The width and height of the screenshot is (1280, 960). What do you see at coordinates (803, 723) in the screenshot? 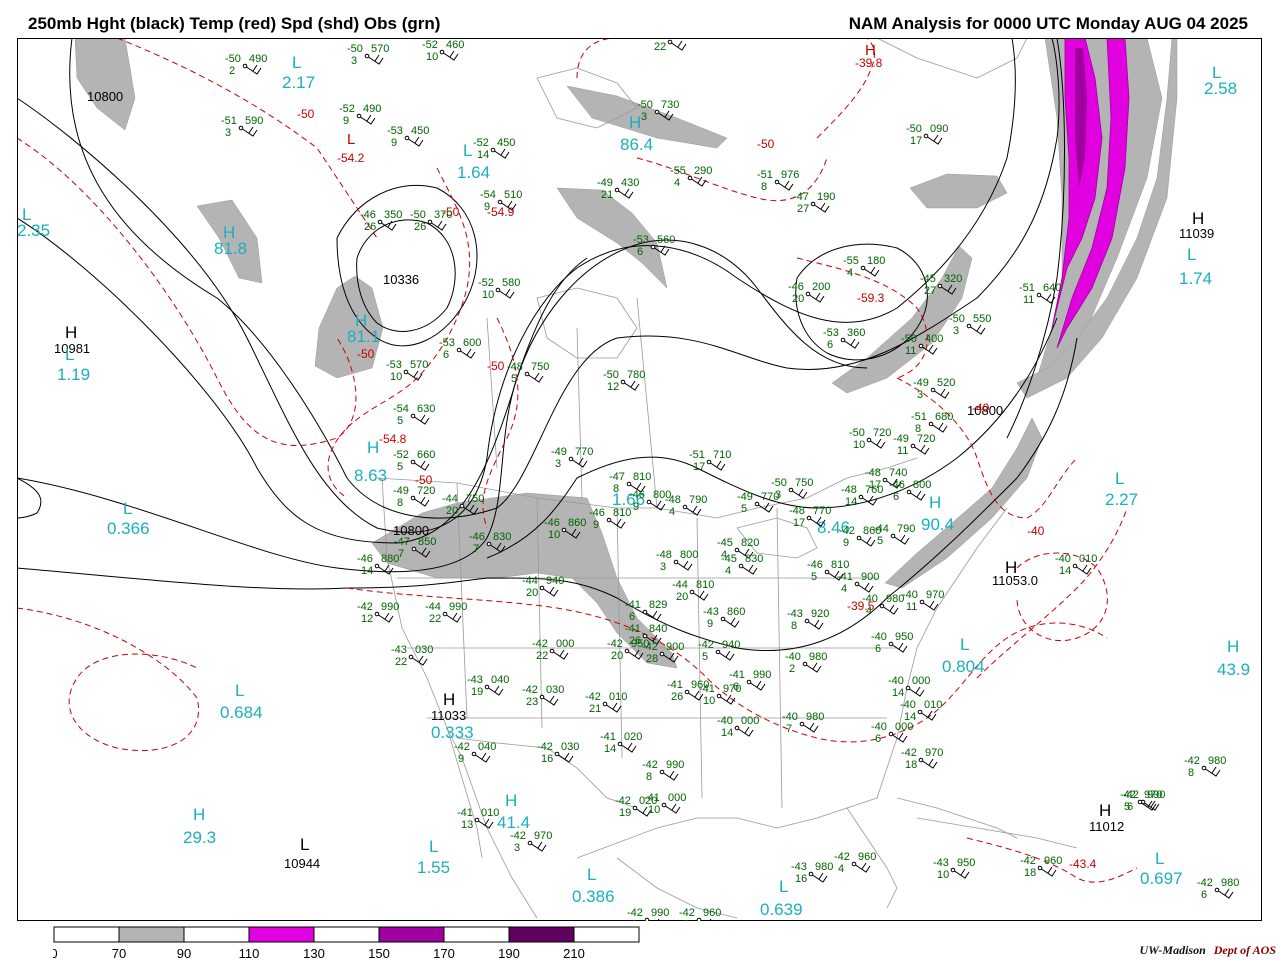
I see `station-plot: -40 980 7` at bounding box center [803, 723].